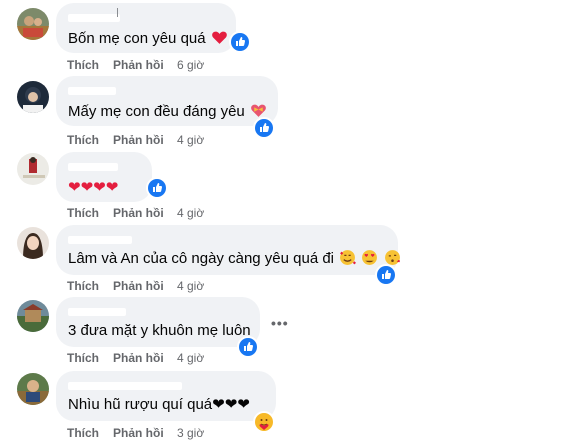  What do you see at coordinates (159, 404) in the screenshot?
I see `comment-text: Nhìu hũ rượu quí quá❤❤❤` at bounding box center [159, 404].